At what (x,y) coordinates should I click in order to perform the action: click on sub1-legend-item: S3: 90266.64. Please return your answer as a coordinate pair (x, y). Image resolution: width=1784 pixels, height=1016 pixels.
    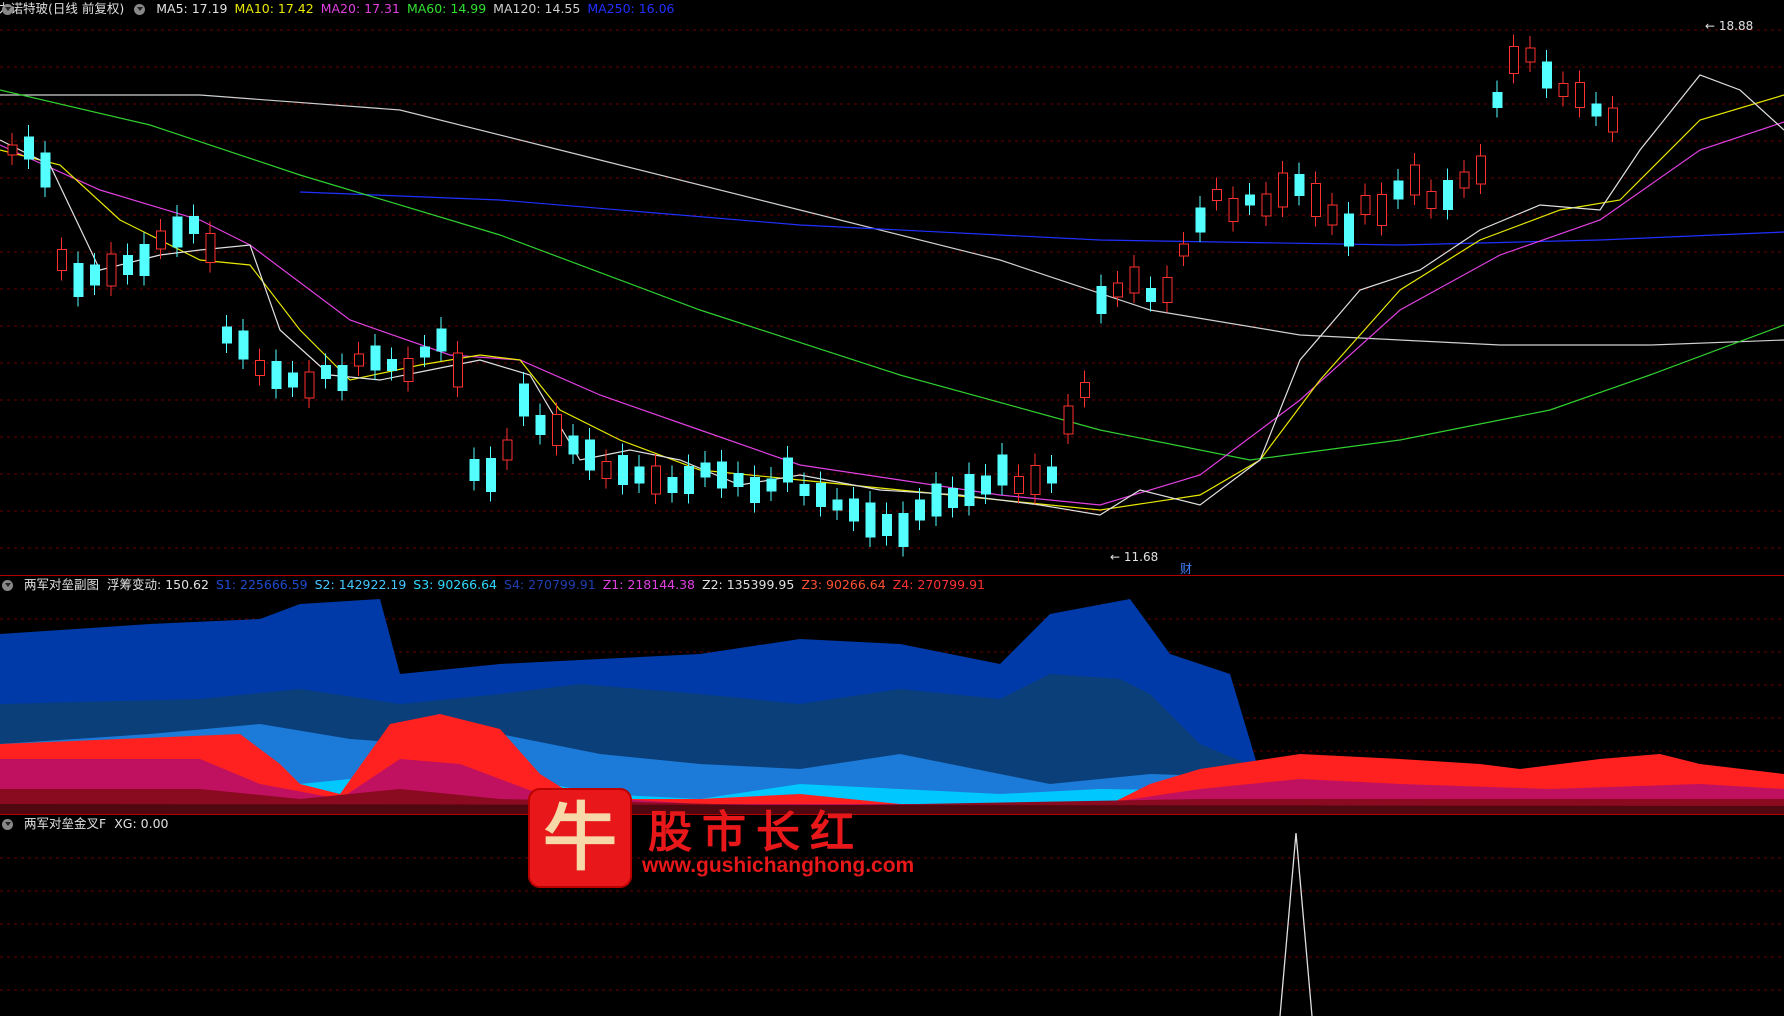
    Looking at the image, I should click on (455, 584).